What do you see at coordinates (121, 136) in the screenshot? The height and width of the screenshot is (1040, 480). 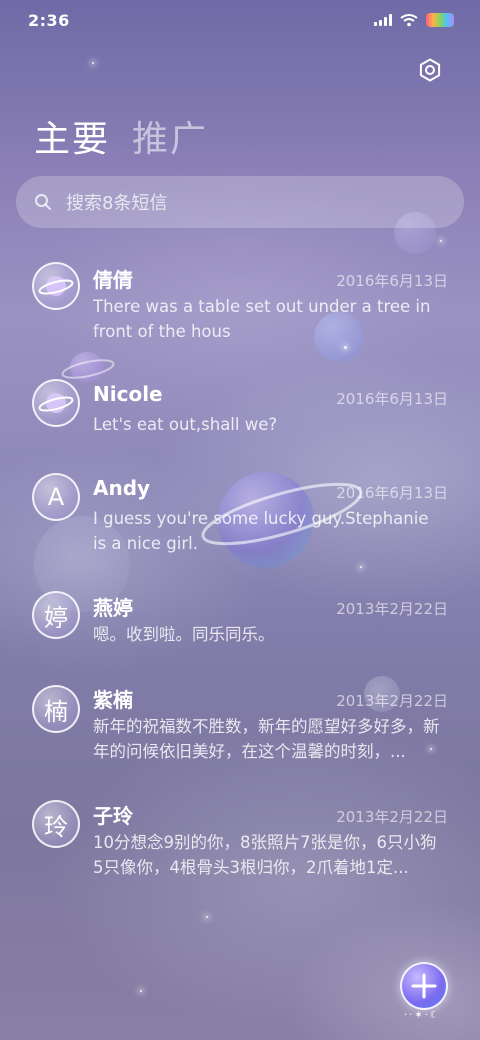 I see `tab-bar: 主要 推广` at bounding box center [121, 136].